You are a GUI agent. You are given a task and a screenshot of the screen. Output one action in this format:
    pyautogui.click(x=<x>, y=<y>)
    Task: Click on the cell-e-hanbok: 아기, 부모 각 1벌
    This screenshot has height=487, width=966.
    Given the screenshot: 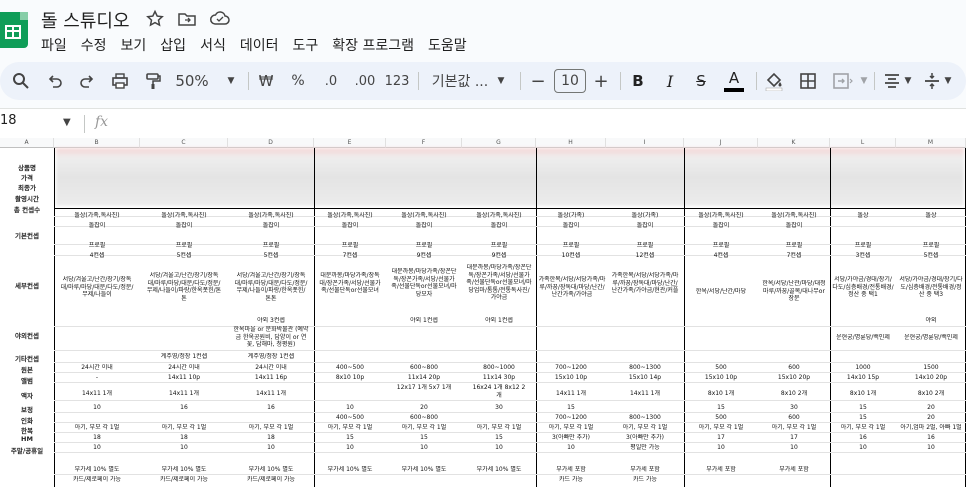 What is the action you would take?
    pyautogui.click(x=350, y=428)
    